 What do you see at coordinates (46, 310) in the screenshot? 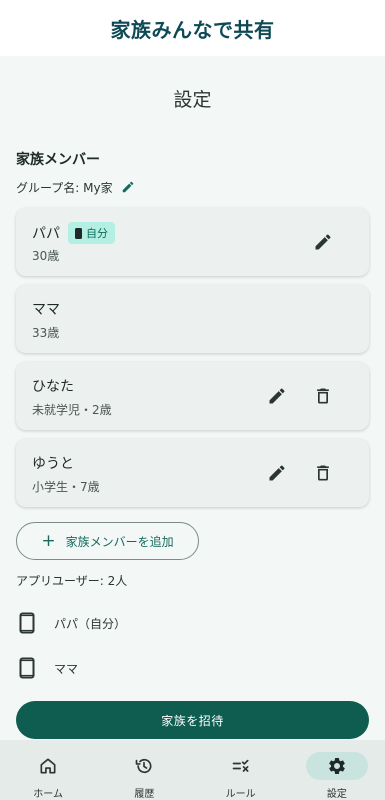
I see `member-name: ママ` at bounding box center [46, 310].